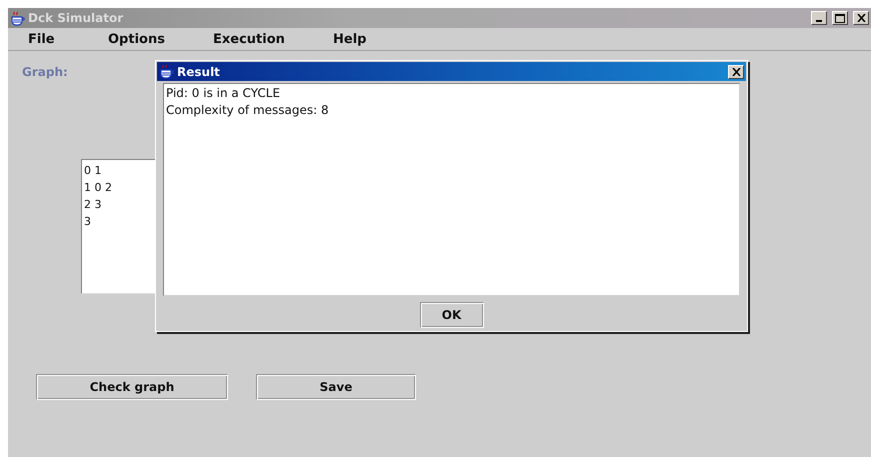 The image size is (871, 457). I want to click on save-button: Save, so click(336, 387).